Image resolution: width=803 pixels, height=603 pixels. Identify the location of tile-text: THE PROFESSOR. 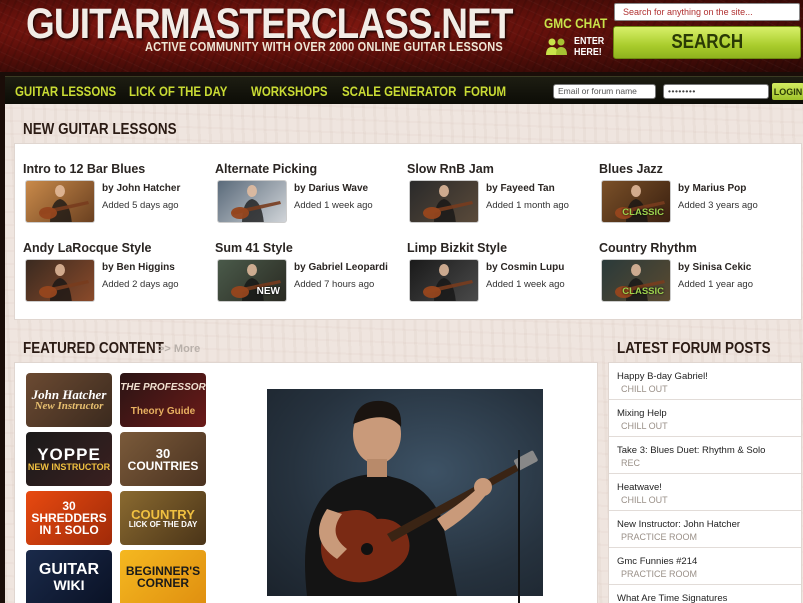
(163, 387).